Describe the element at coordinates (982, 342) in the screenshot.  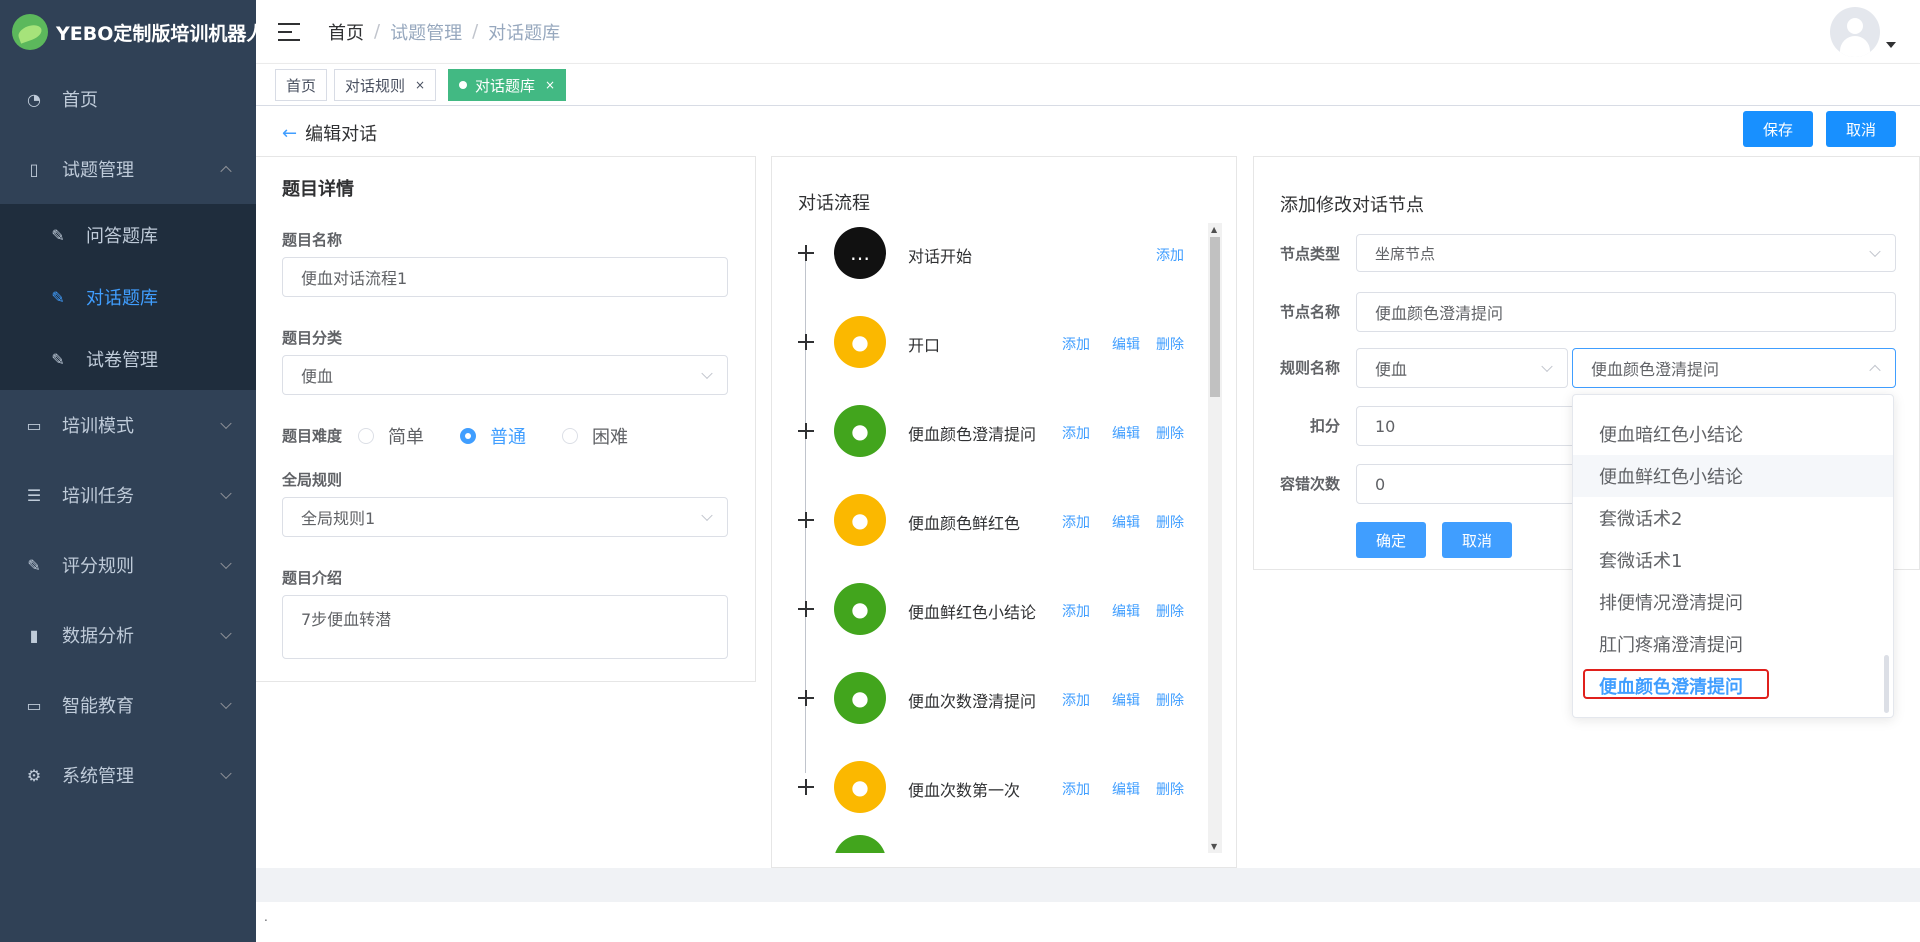
I see `flow-node: ● 开口 添加 编辑 删除` at that location.